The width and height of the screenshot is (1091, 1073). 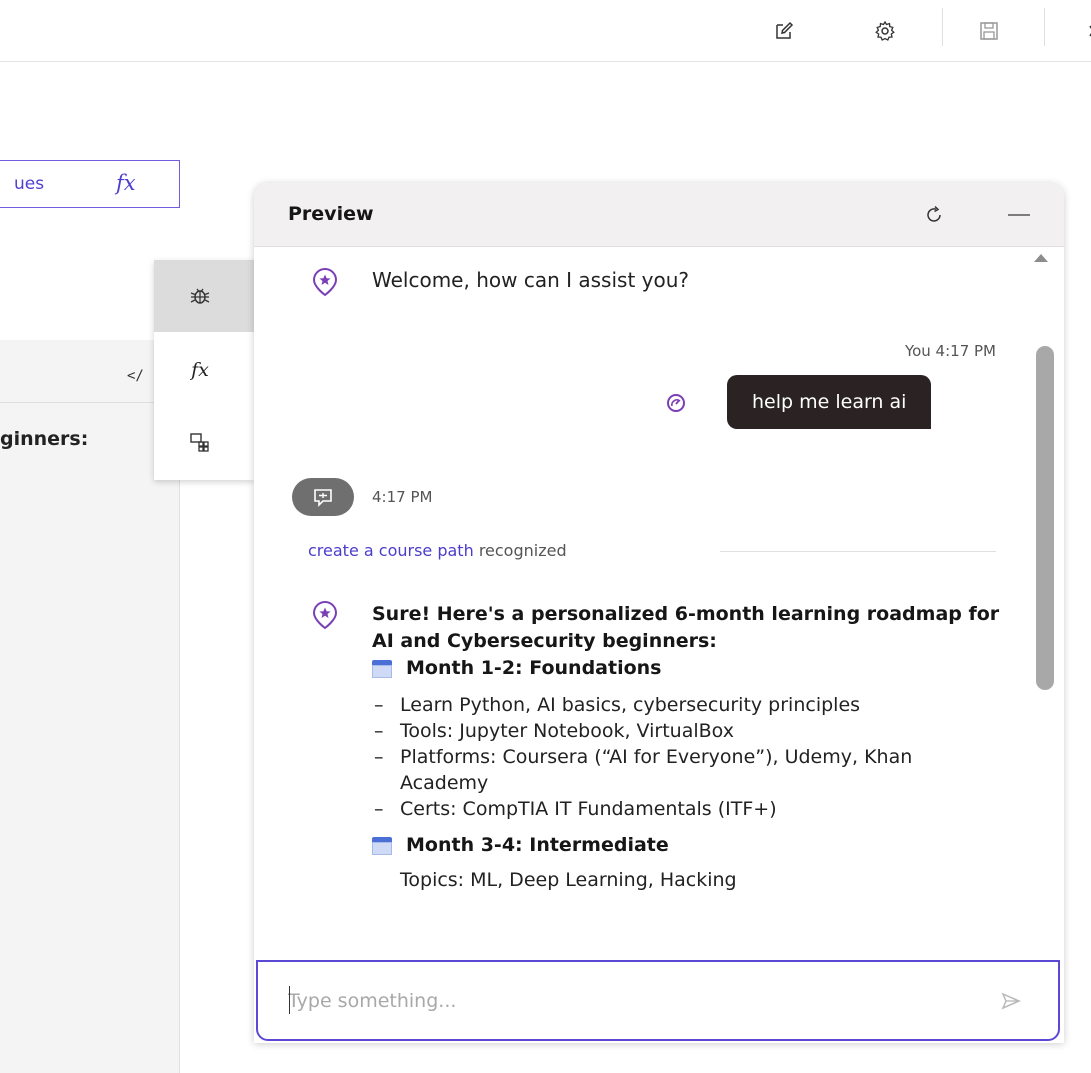 I want to click on list-item: Certs: CompTIA IT Fundamentals (ITF+), so click(x=687, y=809).